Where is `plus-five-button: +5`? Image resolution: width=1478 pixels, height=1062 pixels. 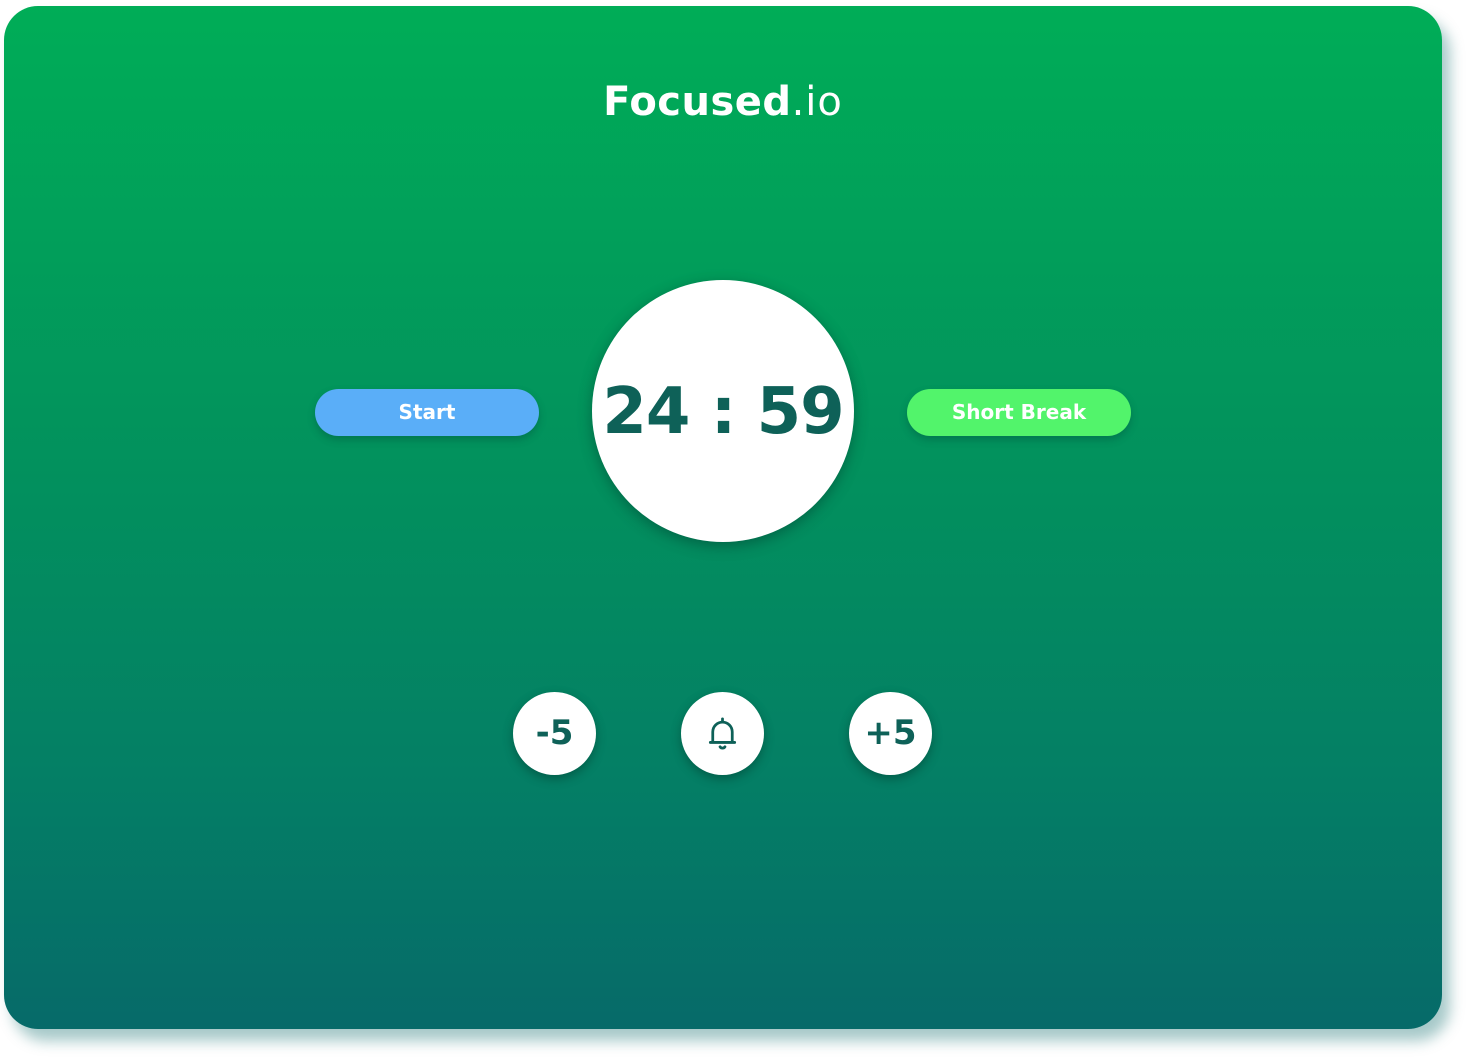 plus-five-button: +5 is located at coordinates (890, 733).